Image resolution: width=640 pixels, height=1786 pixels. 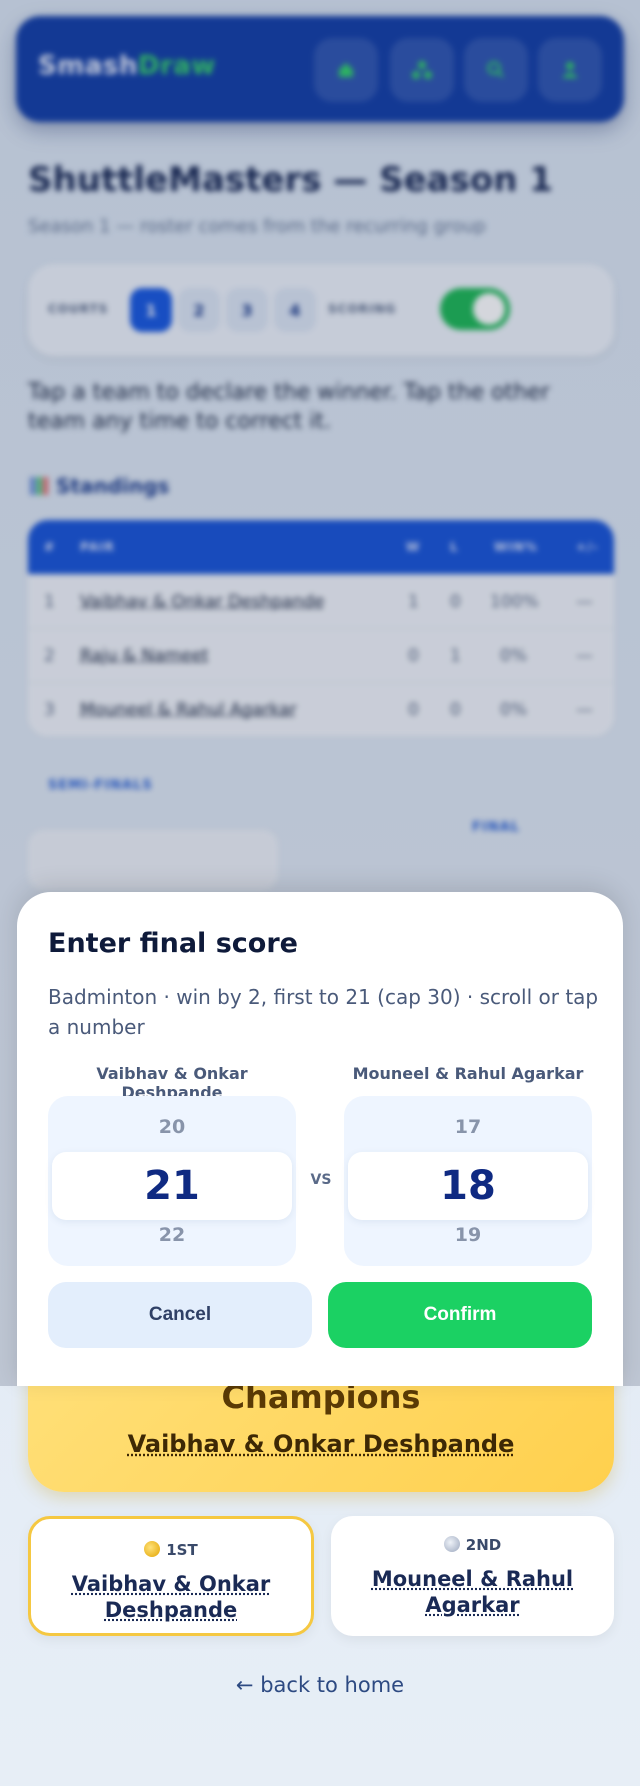 I want to click on gold-medal-icon, so click(x=152, y=1549).